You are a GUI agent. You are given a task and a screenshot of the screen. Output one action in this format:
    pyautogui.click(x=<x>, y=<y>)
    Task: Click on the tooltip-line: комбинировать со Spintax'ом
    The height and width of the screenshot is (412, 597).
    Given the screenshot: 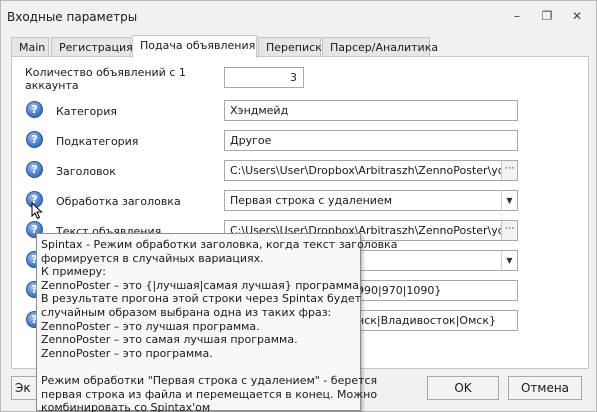 What is the action you would take?
    pyautogui.click(x=126, y=406)
    